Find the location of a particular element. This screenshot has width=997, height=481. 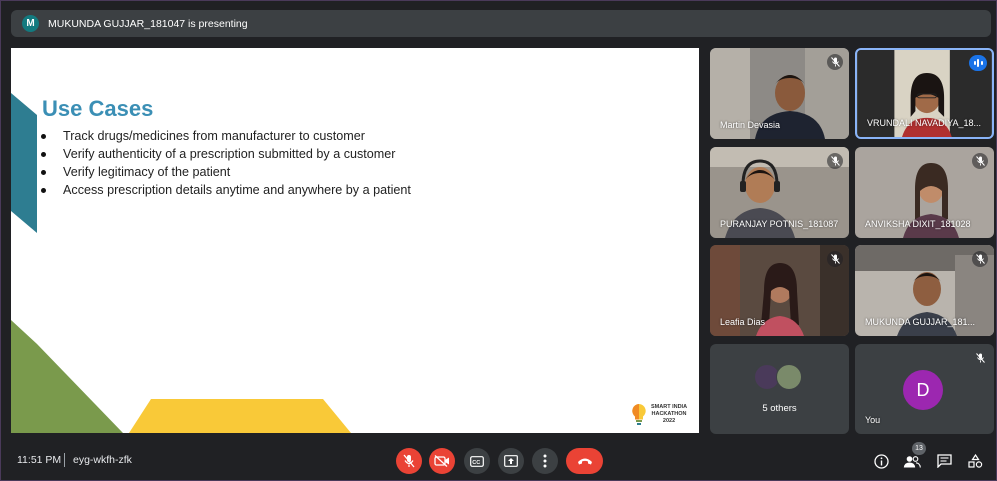

meeting-details-button is located at coordinates (881, 461).